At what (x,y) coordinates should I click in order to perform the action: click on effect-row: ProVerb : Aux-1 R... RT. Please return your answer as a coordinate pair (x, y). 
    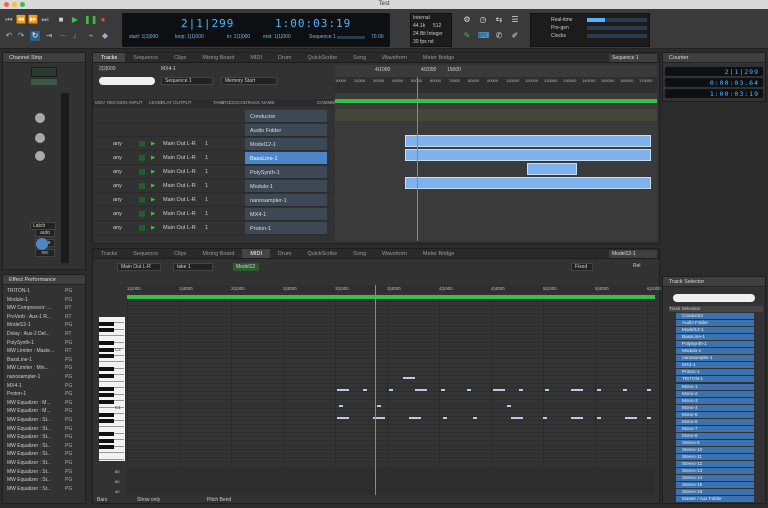
    Looking at the image, I should click on (43, 317).